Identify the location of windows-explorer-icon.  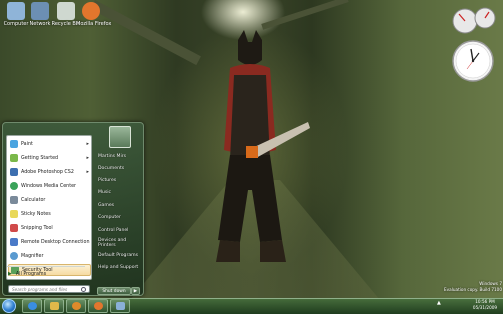
(54, 306).